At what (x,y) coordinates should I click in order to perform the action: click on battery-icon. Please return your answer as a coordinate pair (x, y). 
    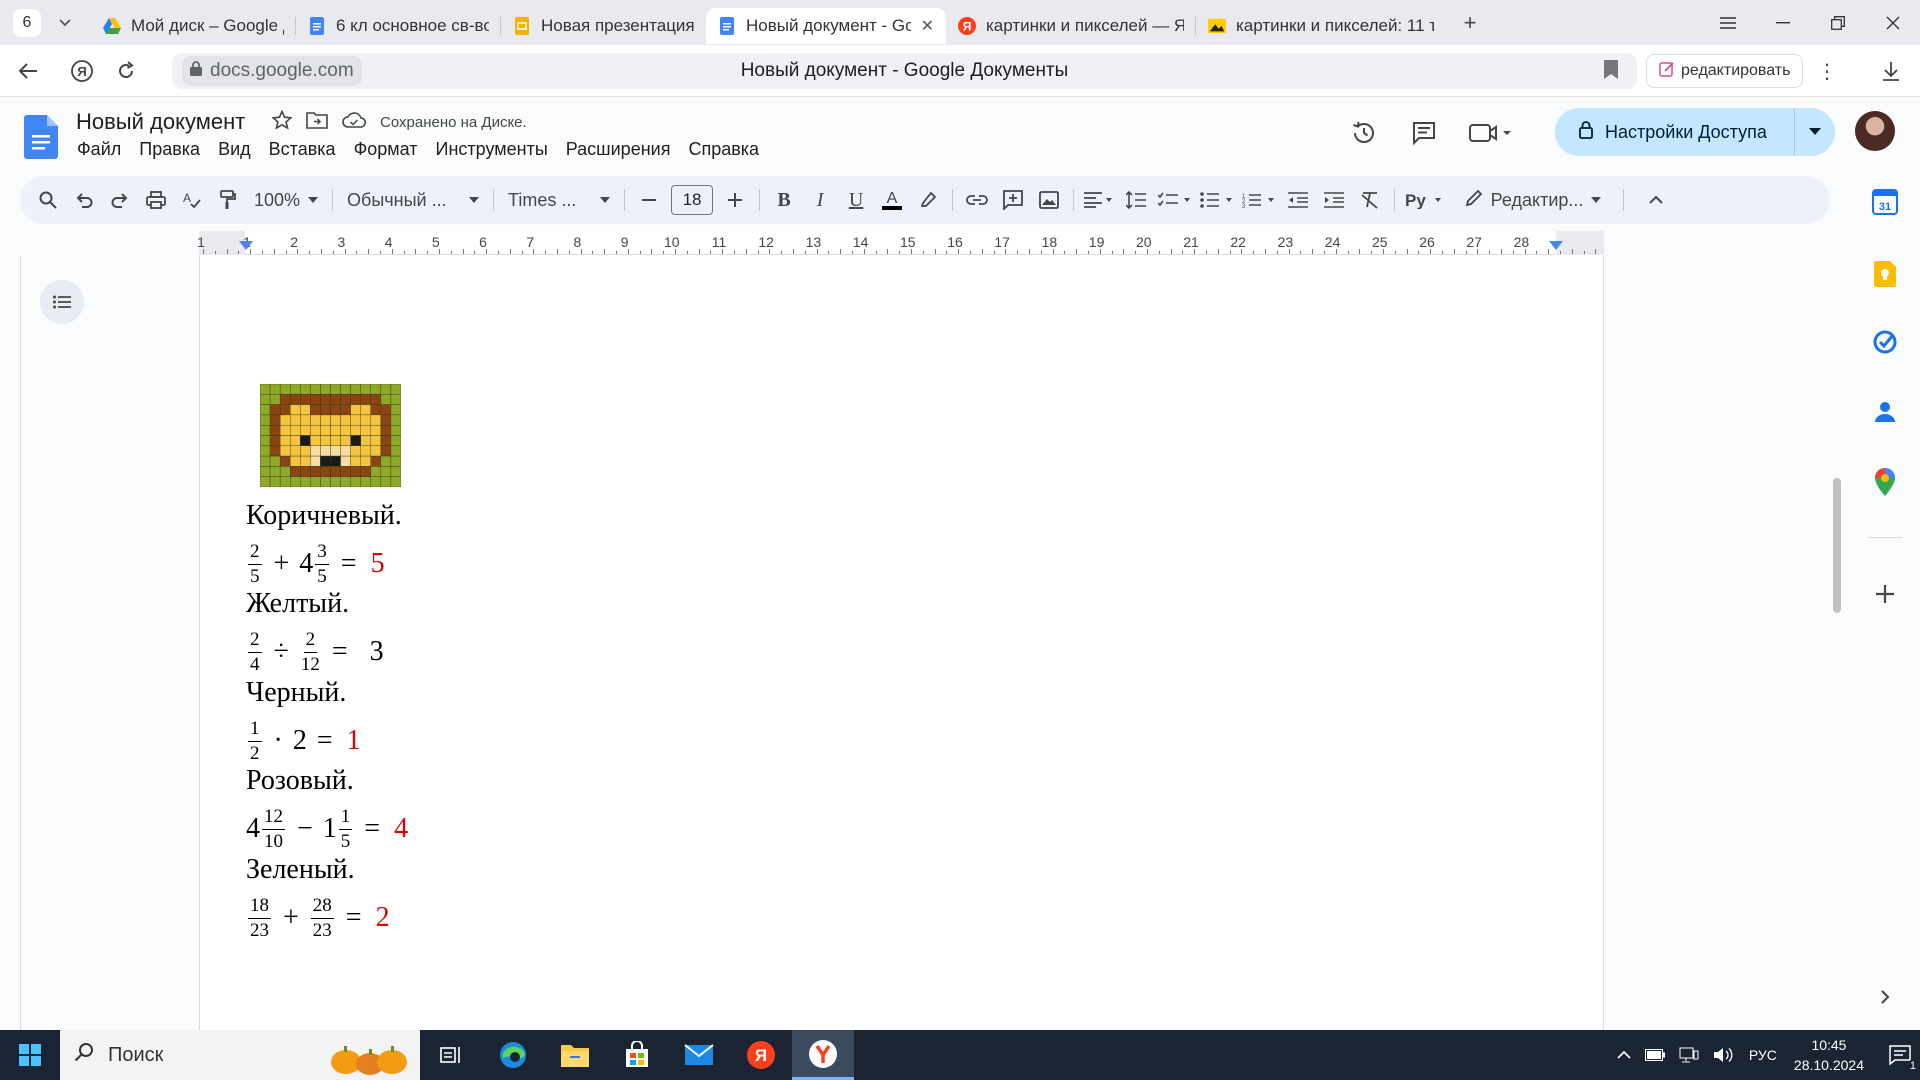
    Looking at the image, I should click on (1654, 1055).